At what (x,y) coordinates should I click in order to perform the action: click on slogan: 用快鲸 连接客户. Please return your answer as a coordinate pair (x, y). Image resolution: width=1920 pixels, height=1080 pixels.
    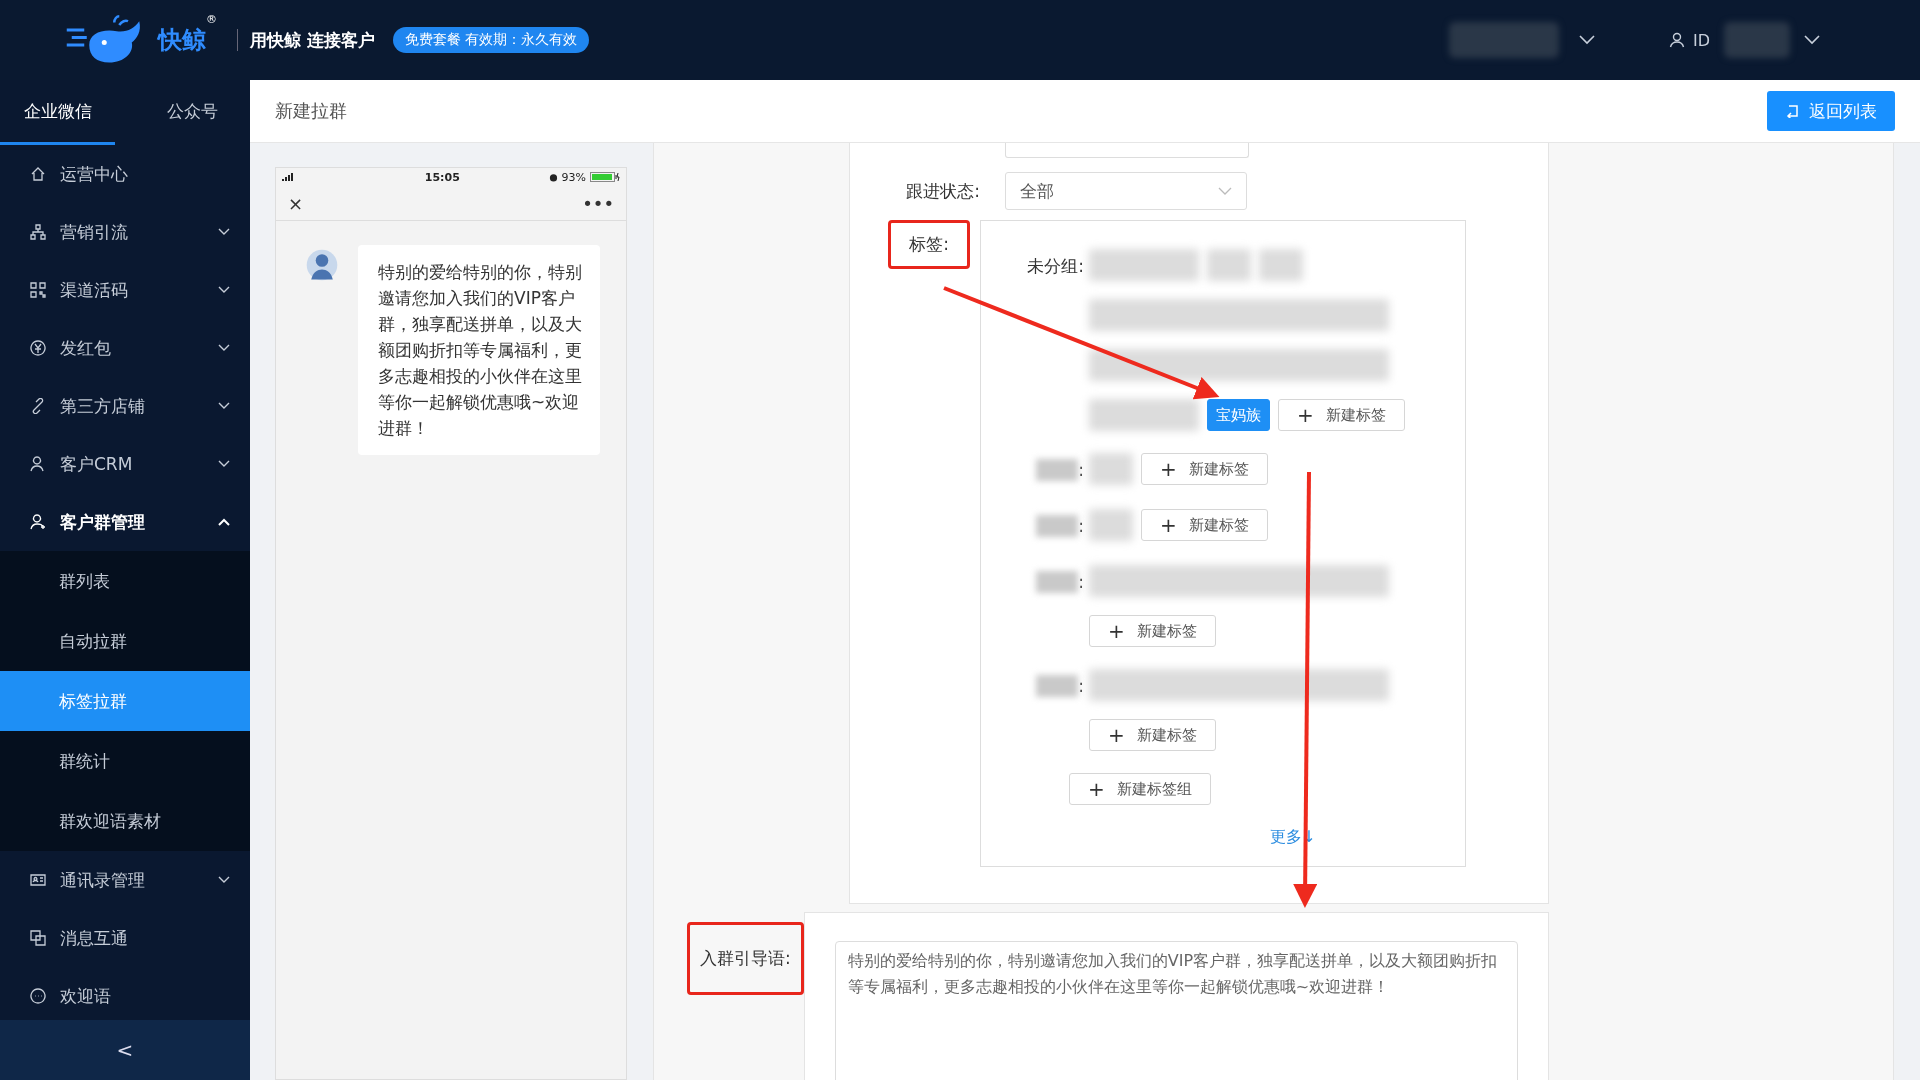
    Looking at the image, I should click on (306, 40).